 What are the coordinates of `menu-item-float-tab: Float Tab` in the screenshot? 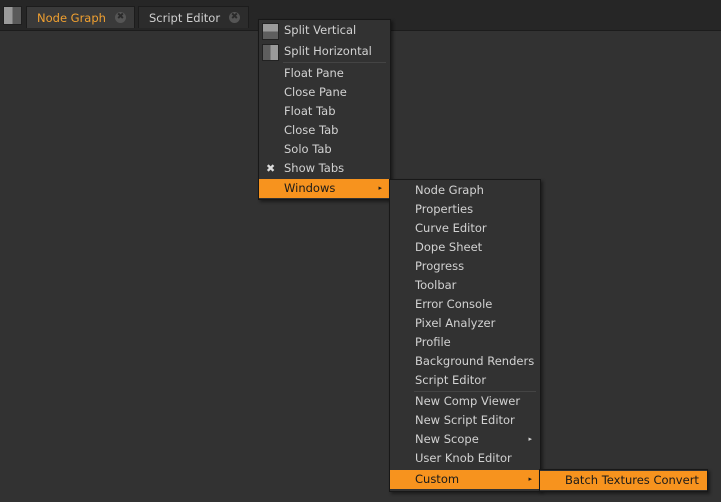 It's located at (324, 111).